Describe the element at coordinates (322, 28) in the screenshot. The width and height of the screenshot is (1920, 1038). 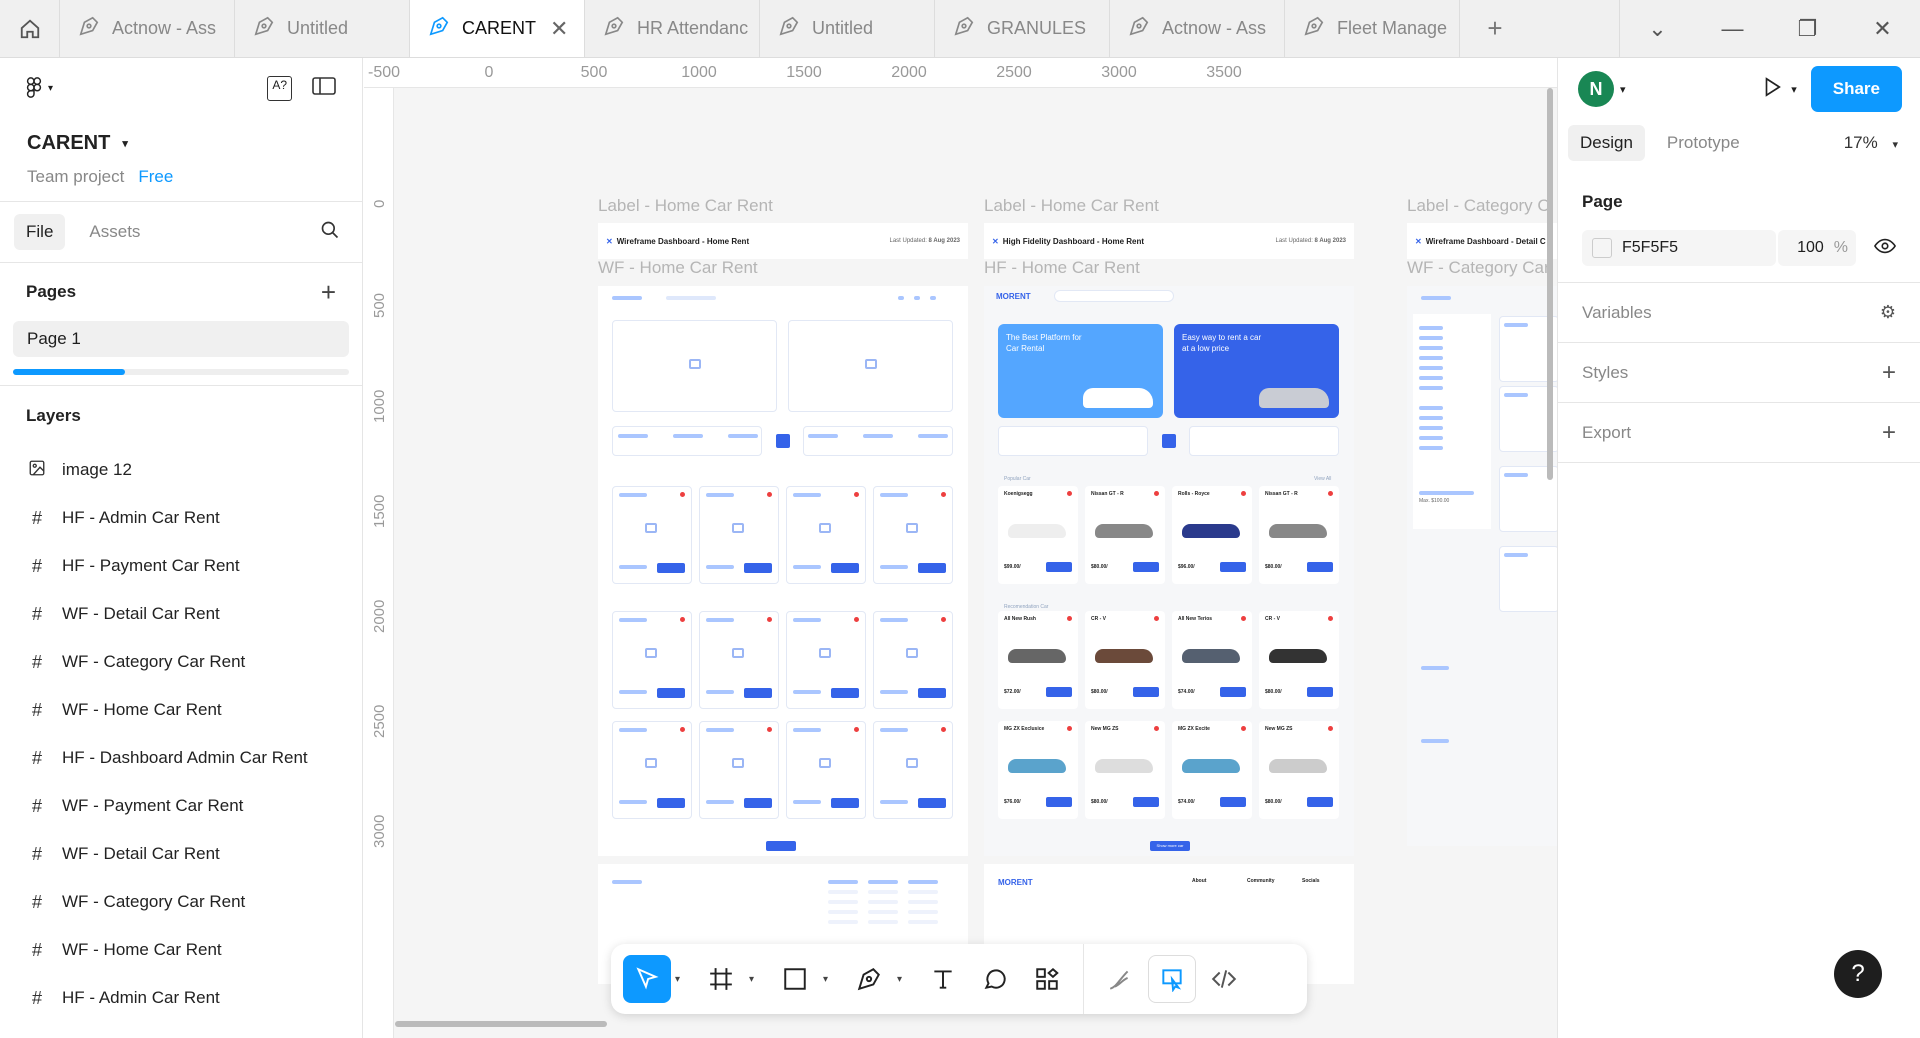
I see `tab-1: Untitled` at that location.